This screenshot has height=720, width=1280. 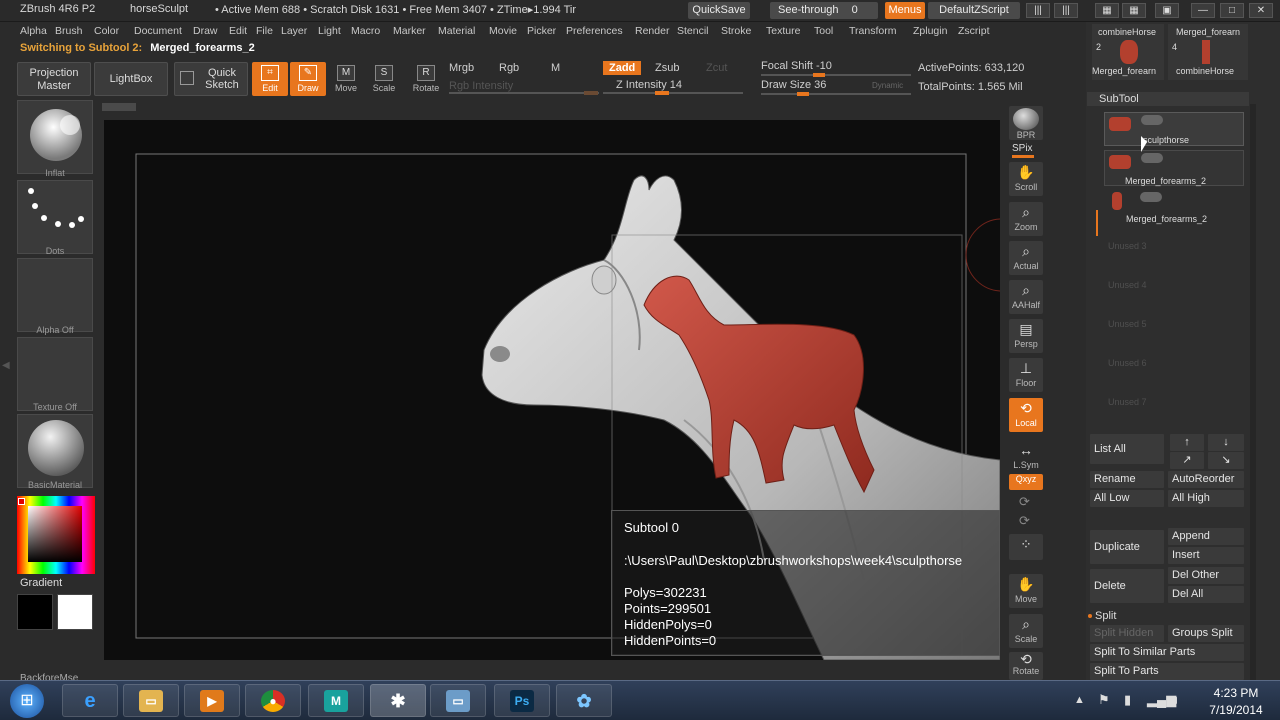 What do you see at coordinates (68, 31) in the screenshot?
I see `menu-brush: Brush` at bounding box center [68, 31].